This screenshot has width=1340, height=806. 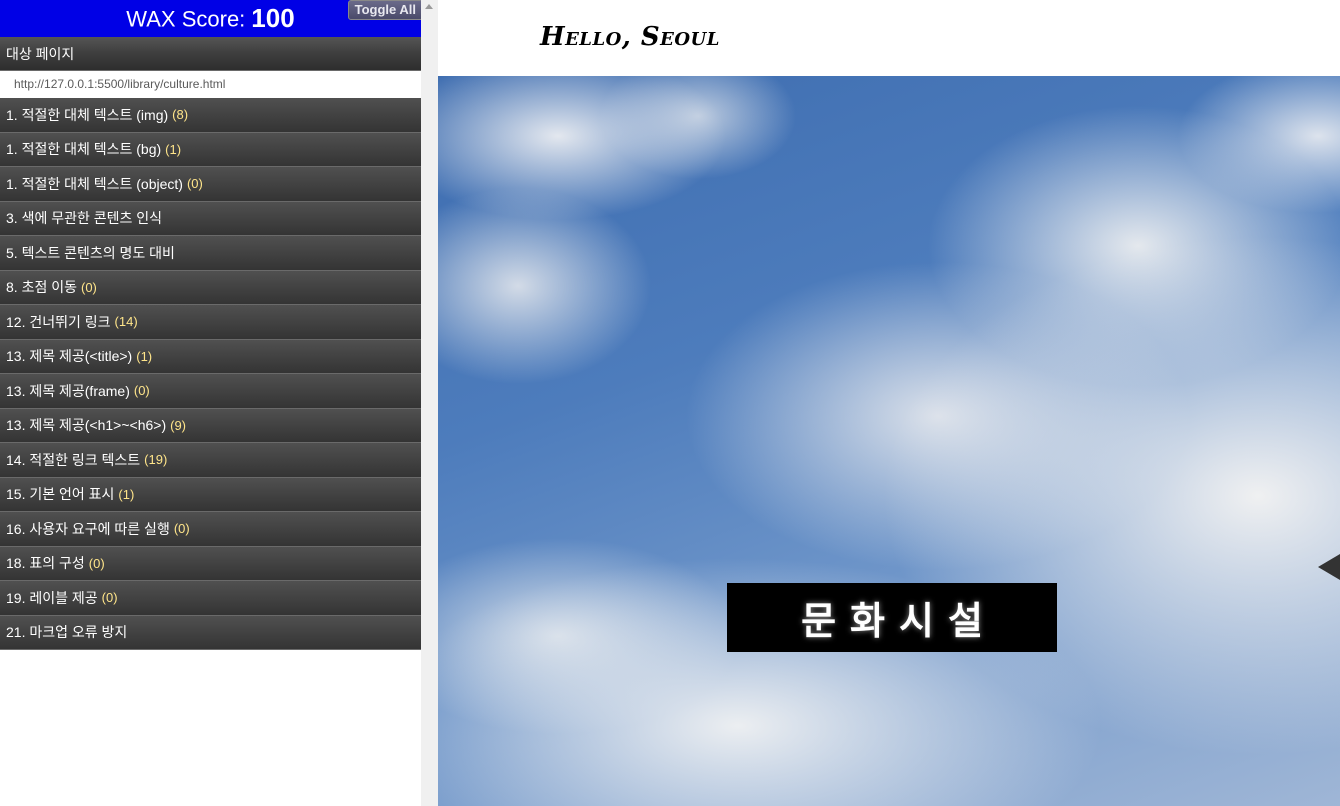 I want to click on check-item-label: 13. 제목 제공(<h1>~<h6>), so click(x=86, y=425).